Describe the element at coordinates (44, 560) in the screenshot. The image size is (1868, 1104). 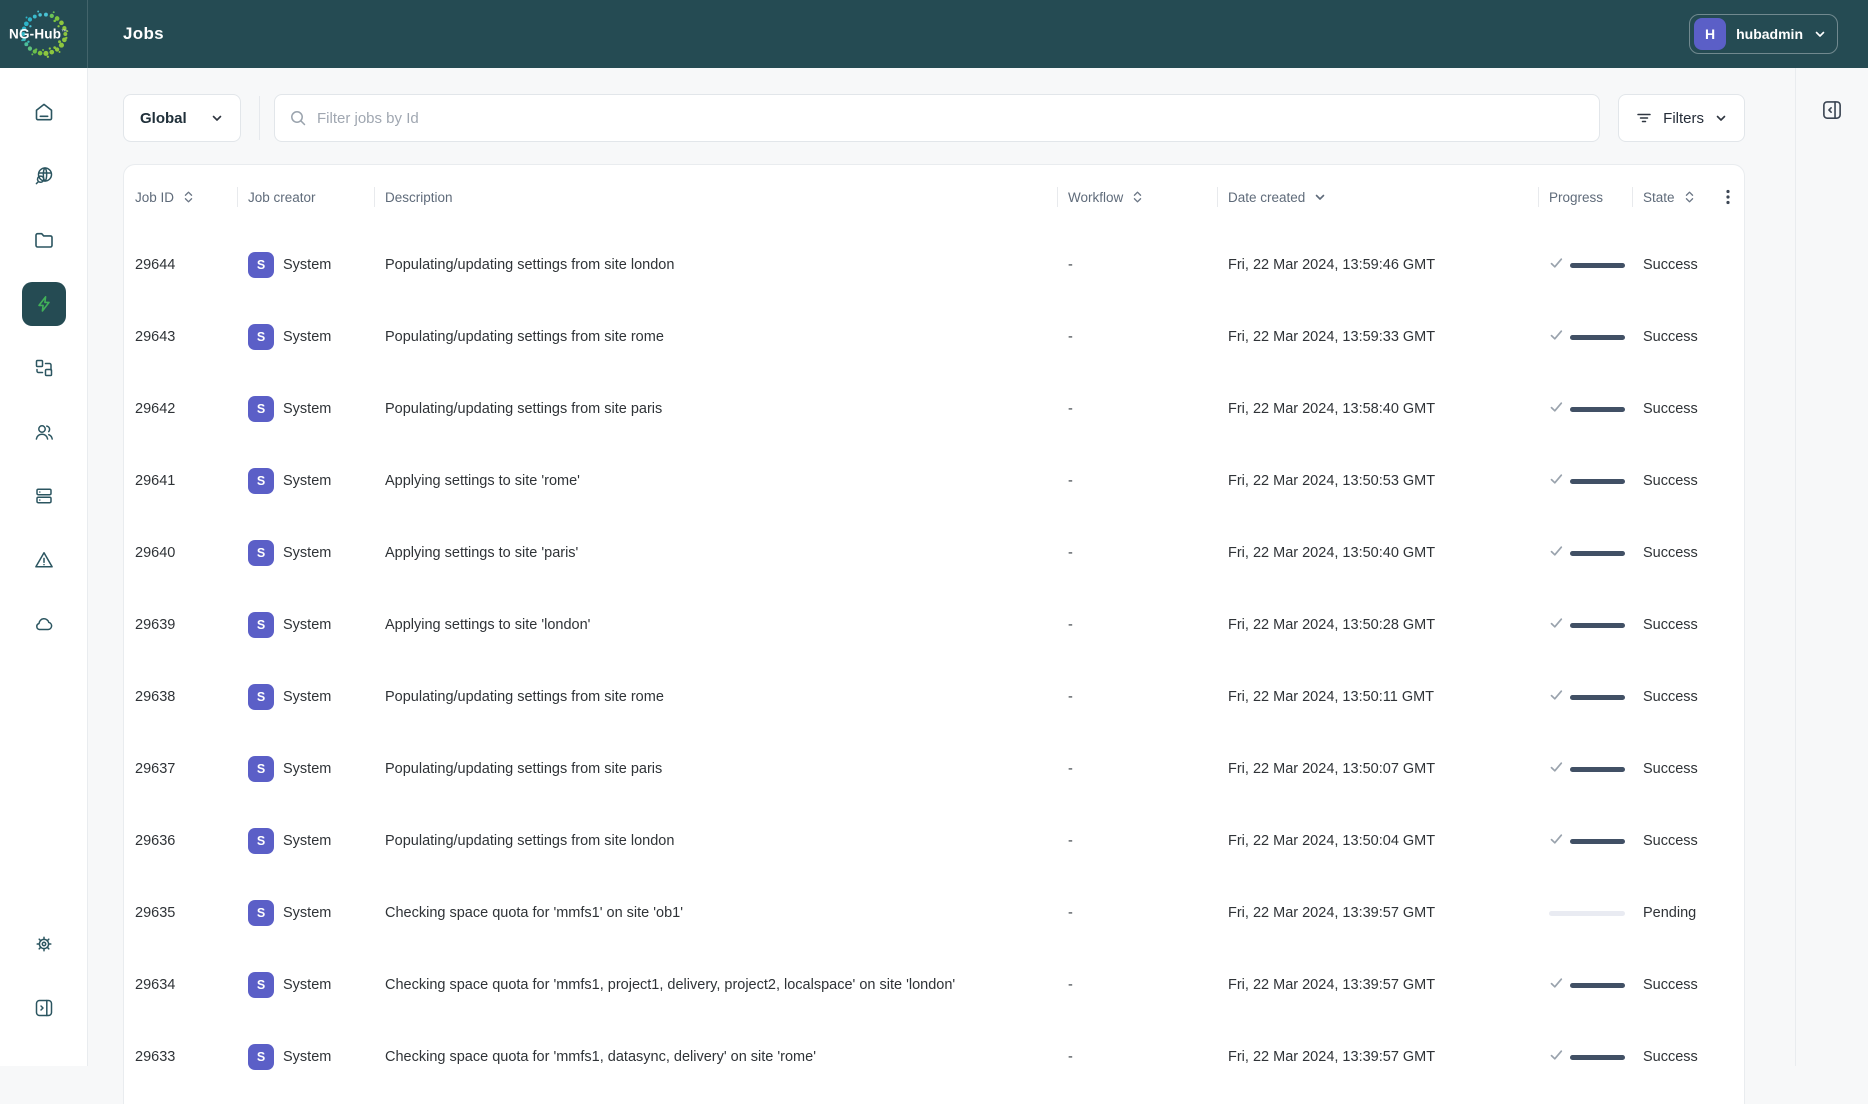
I see `sidebar-item-alerts` at that location.